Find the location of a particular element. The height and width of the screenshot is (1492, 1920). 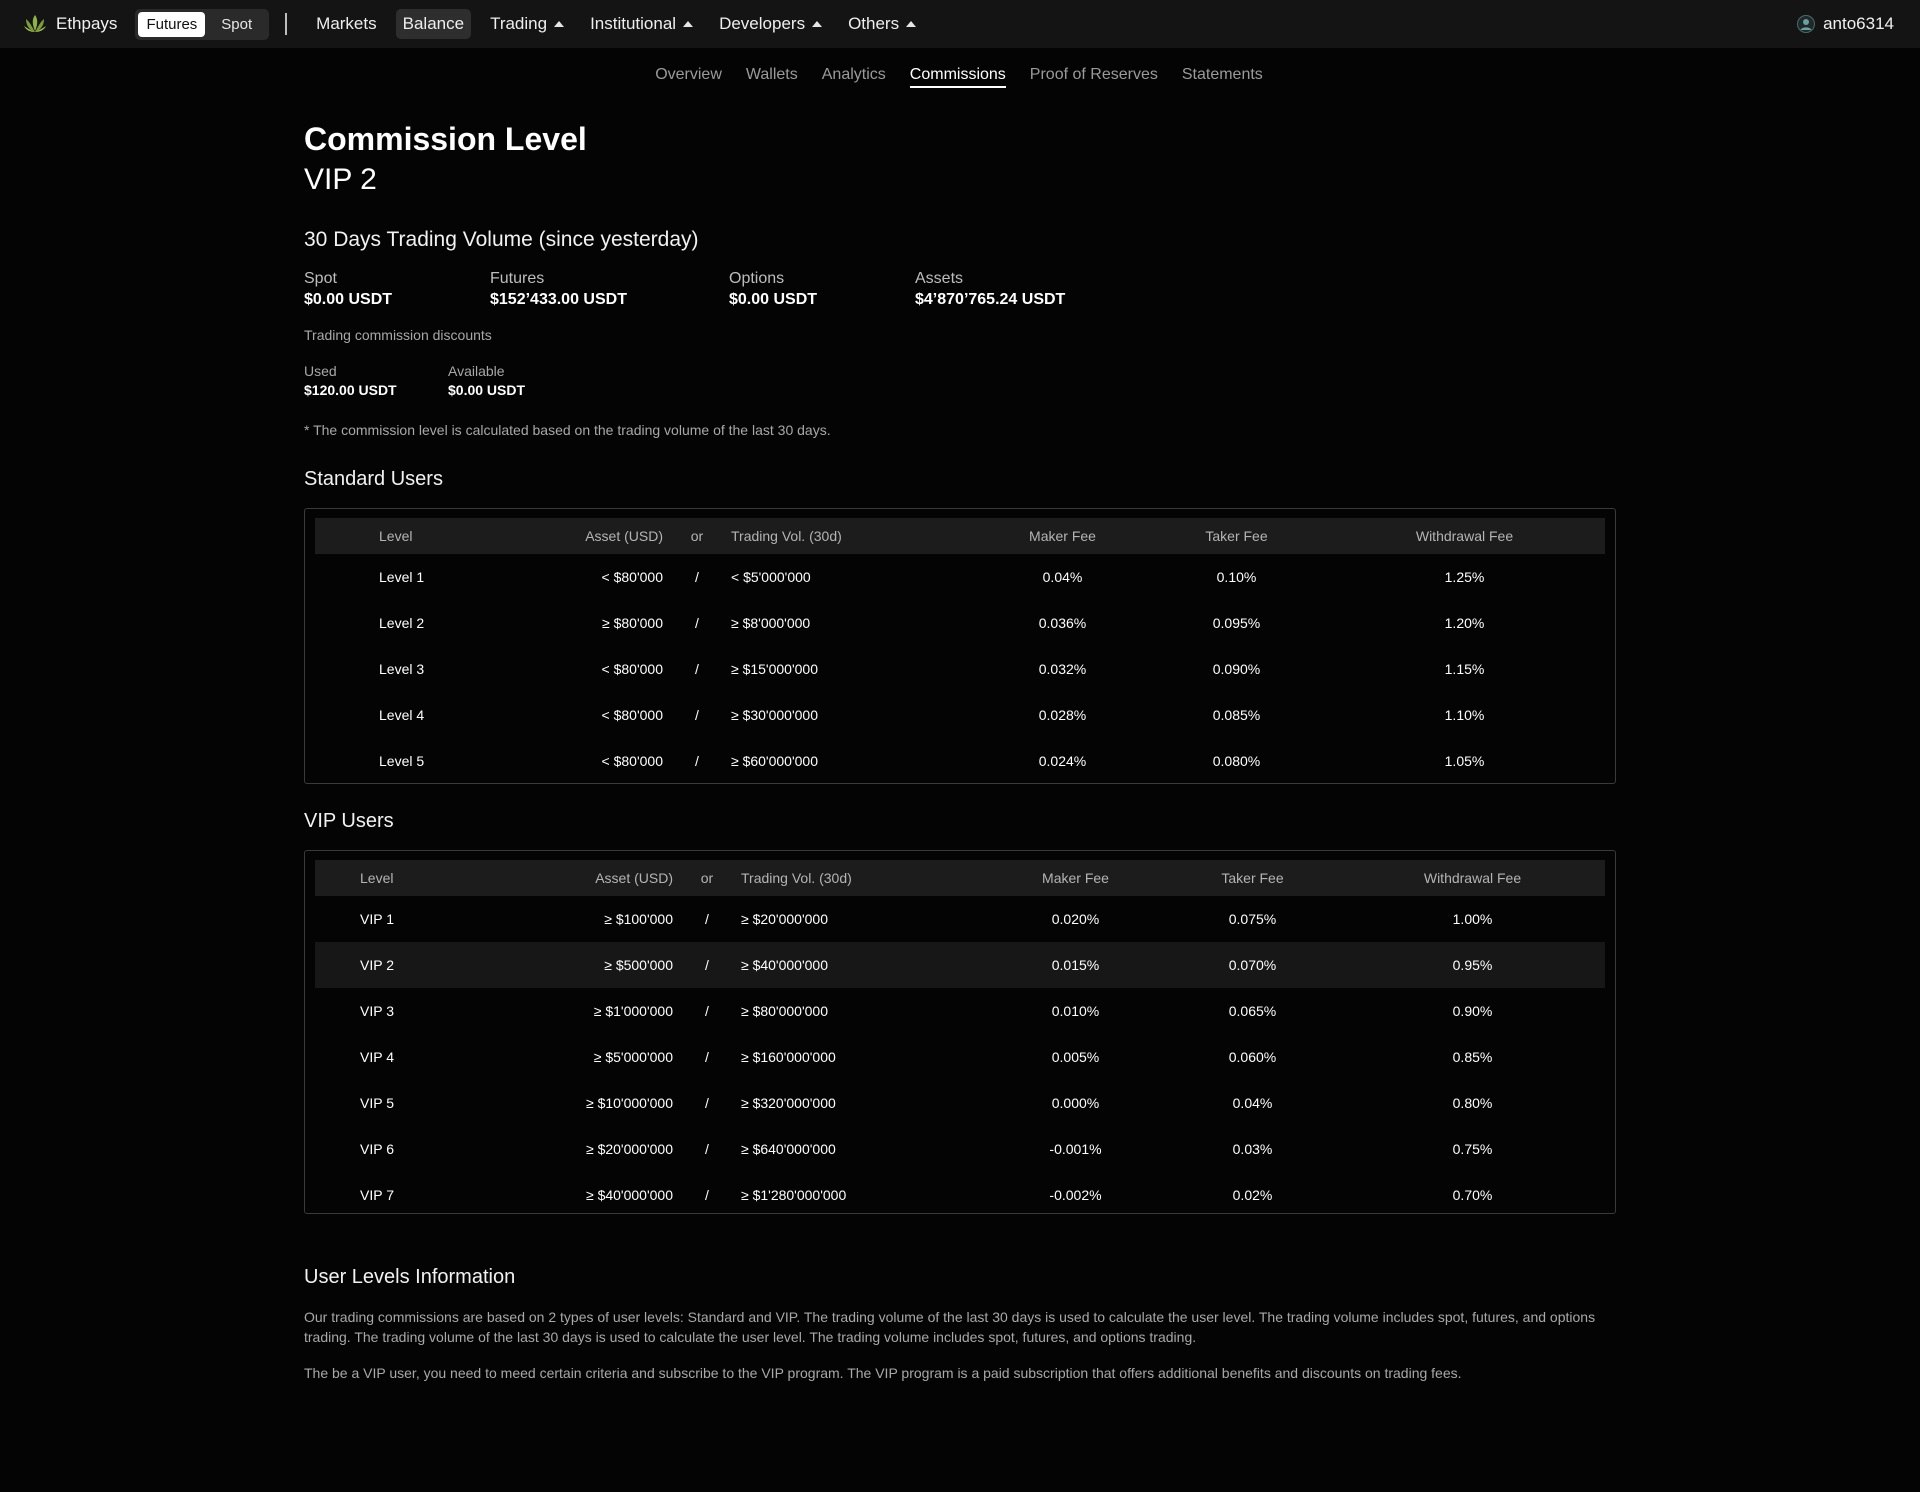

nav-trading: Trading is located at coordinates (527, 24).